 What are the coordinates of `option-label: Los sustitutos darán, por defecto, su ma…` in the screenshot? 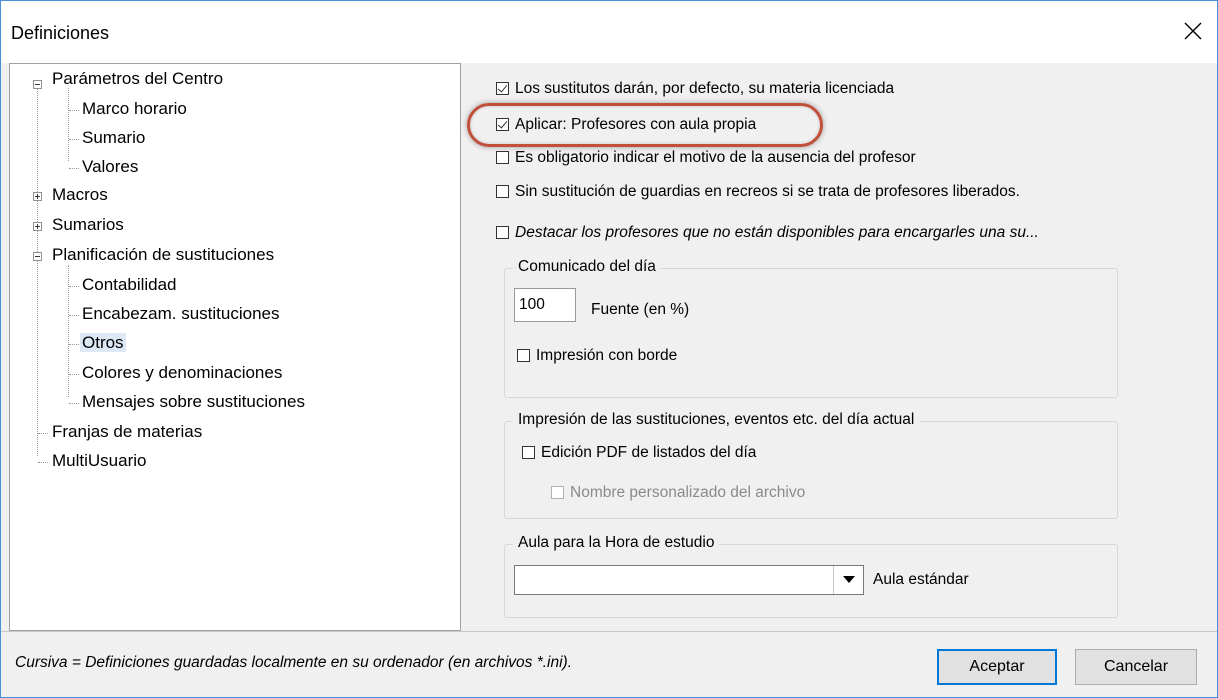 It's located at (705, 88).